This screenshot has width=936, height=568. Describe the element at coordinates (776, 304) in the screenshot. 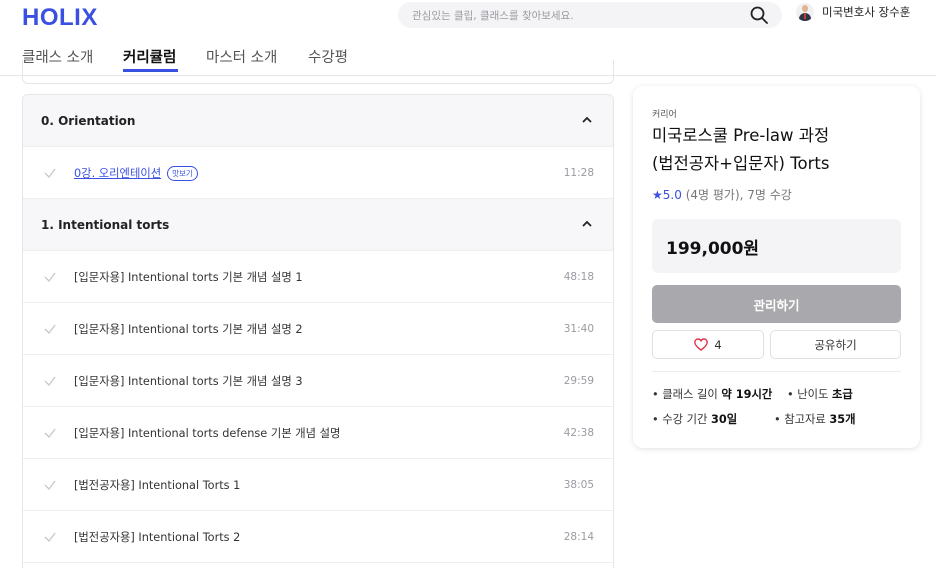

I see `manage-button: 관리하기` at that location.